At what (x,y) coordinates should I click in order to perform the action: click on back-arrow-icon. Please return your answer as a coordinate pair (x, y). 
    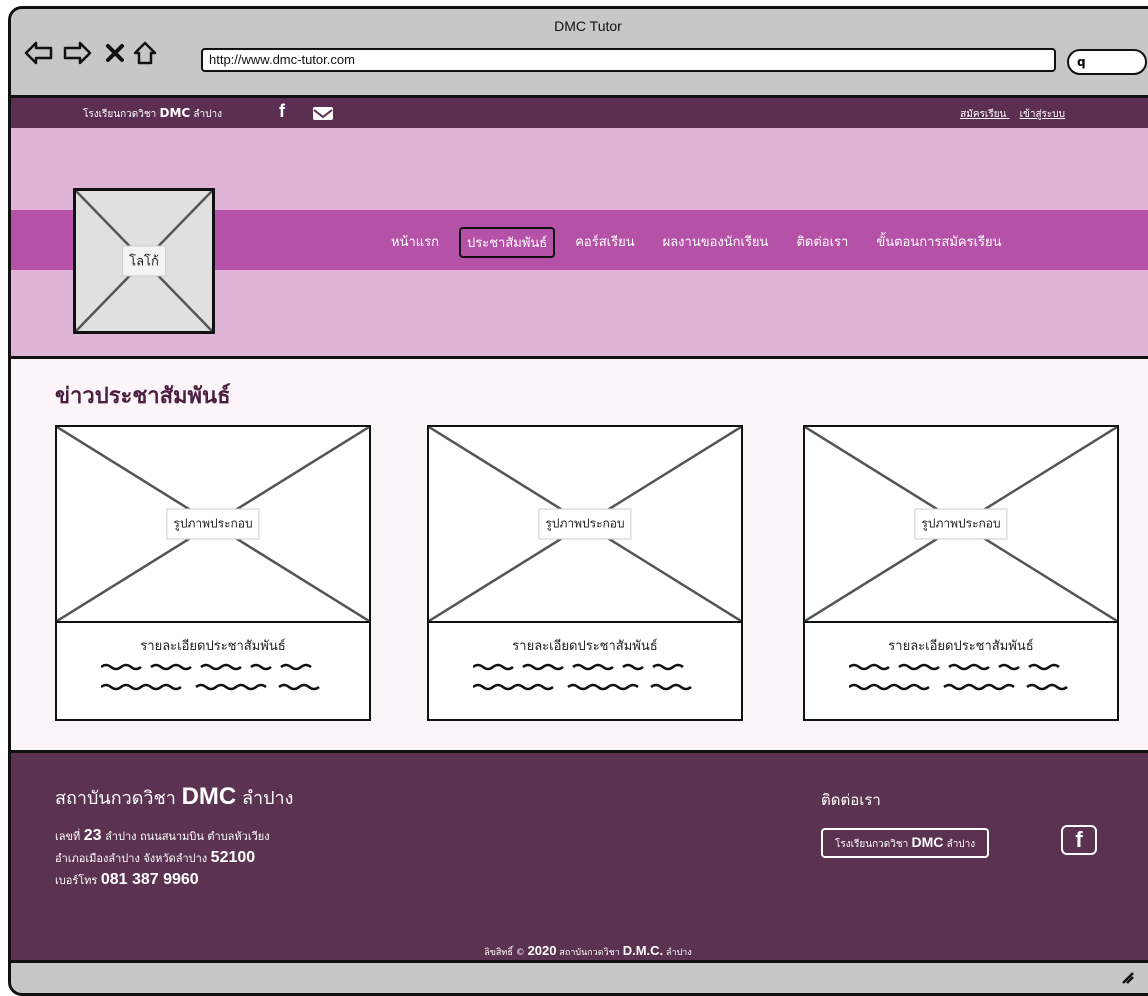
    Looking at the image, I should click on (39, 53).